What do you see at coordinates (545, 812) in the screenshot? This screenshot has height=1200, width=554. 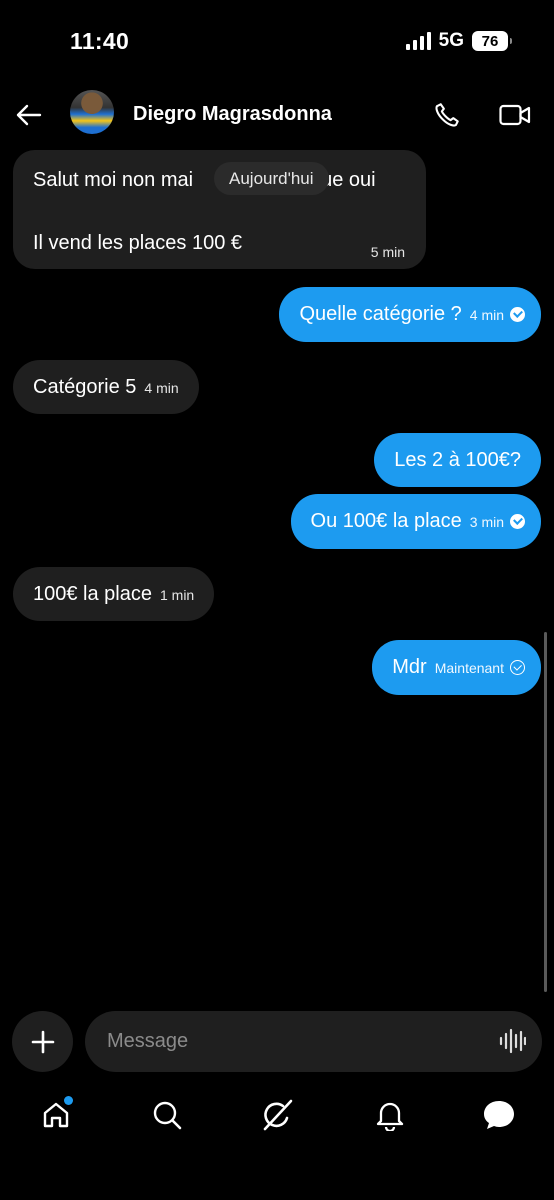 I see `scrollbar` at bounding box center [545, 812].